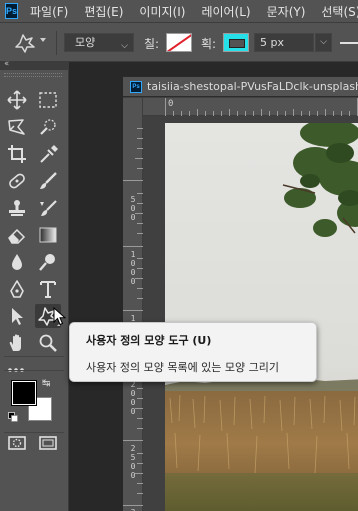  What do you see at coordinates (171, 104) in the screenshot?
I see `ruler-label: 0` at bounding box center [171, 104].